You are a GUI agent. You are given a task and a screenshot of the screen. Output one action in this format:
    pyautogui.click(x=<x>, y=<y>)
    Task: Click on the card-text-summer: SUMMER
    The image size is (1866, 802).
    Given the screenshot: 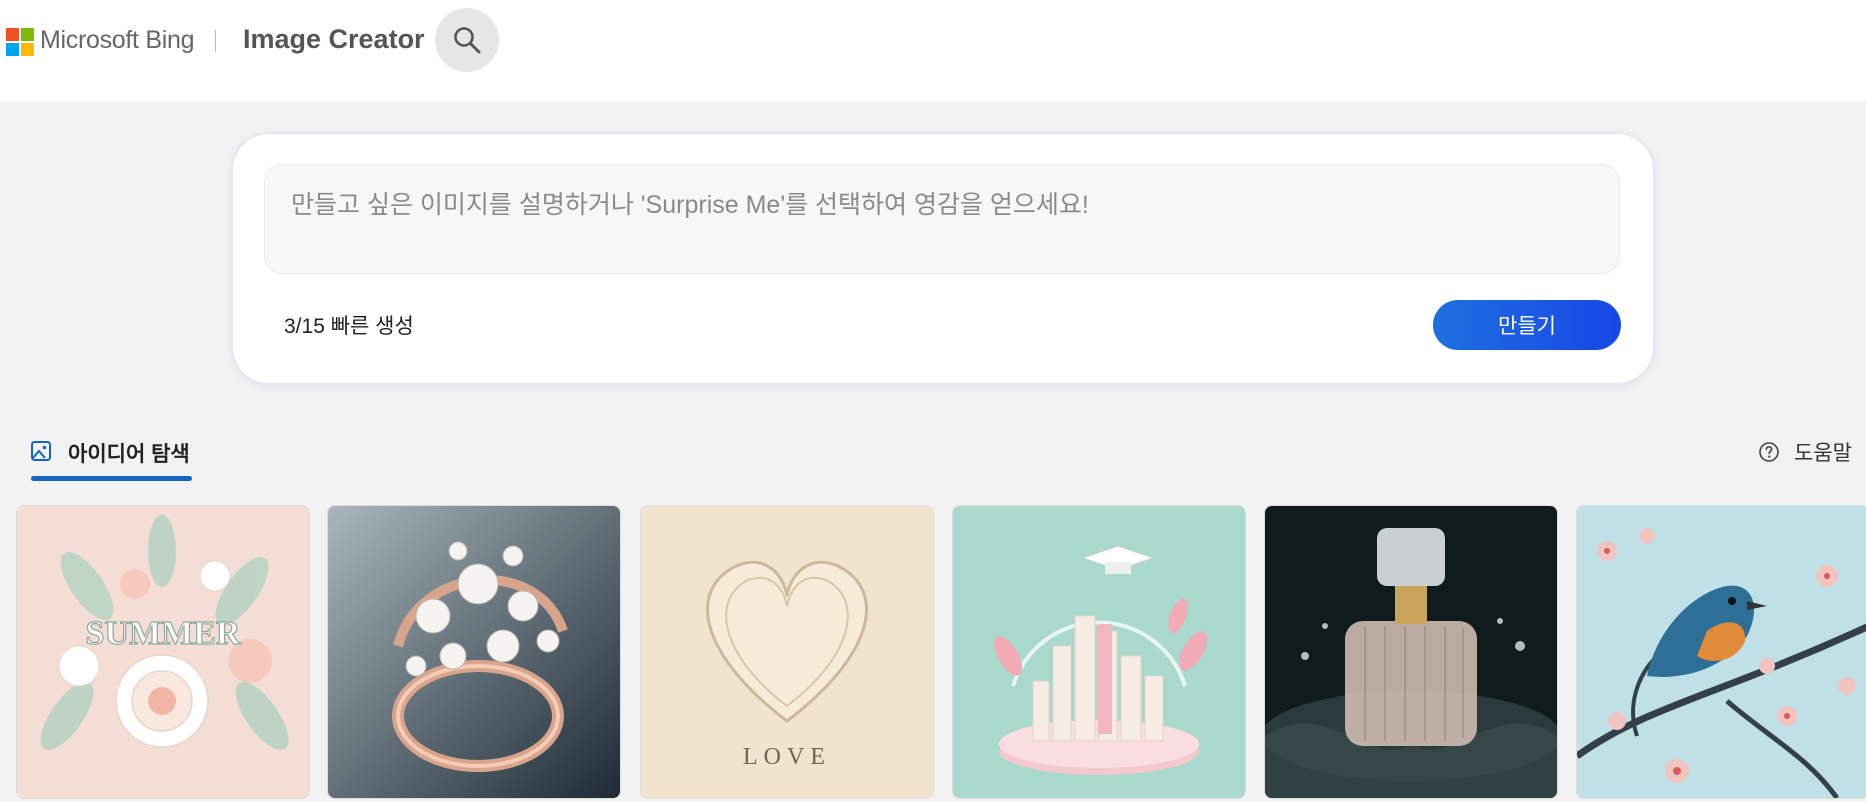 What is the action you would take?
    pyautogui.click(x=163, y=633)
    